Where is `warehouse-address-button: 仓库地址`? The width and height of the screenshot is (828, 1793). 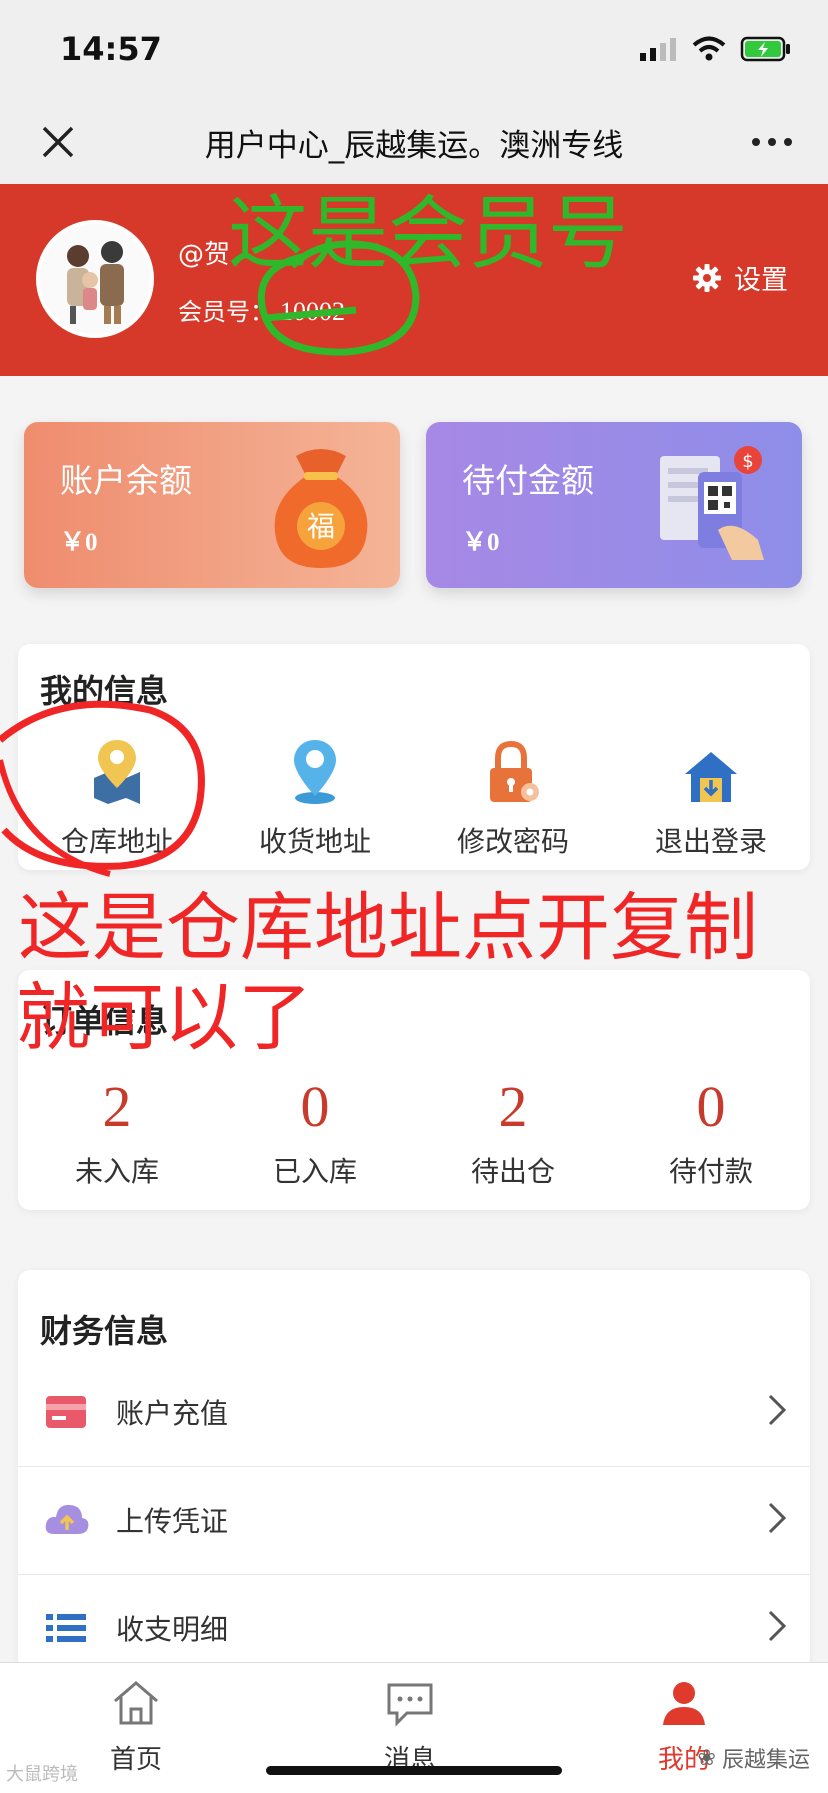 warehouse-address-button: 仓库地址 is located at coordinates (117, 798).